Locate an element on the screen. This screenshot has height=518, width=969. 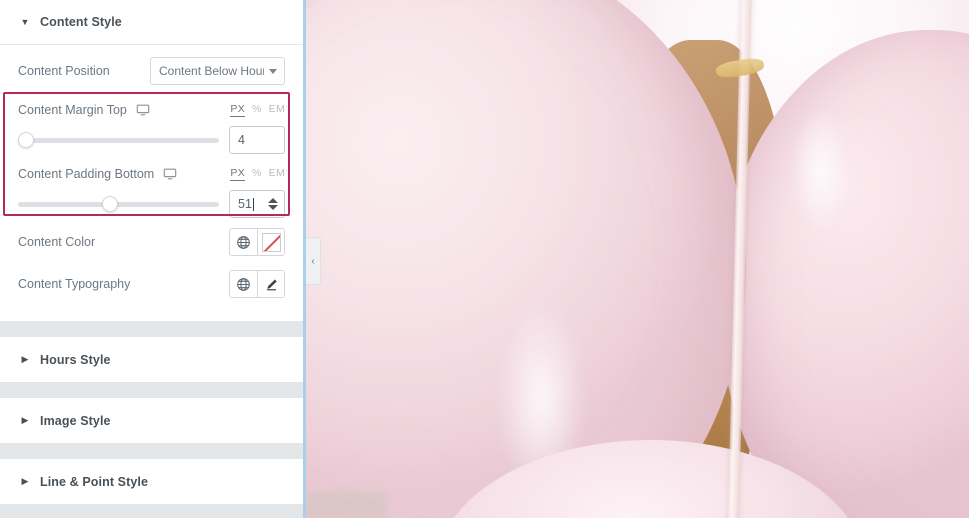
label-content-typography: Content Typography is located at coordinates (74, 284).